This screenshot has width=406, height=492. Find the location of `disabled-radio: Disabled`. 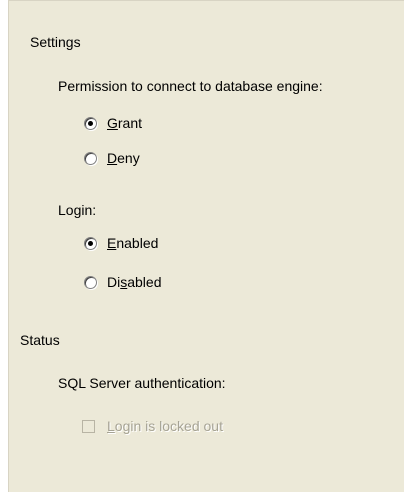

disabled-radio: Disabled is located at coordinates (123, 282).